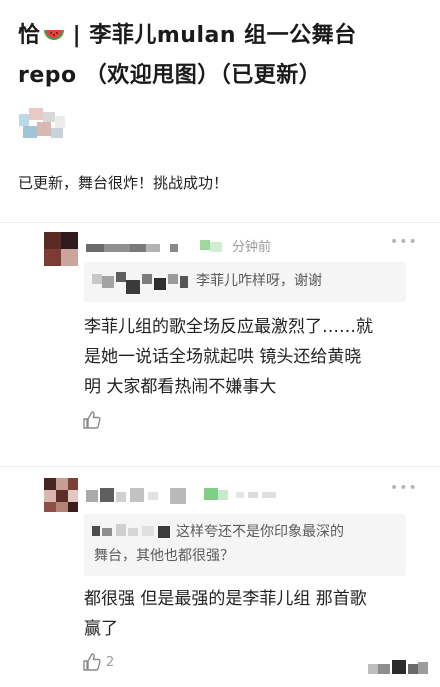 This screenshot has height=687, width=440. Describe the element at coordinates (254, 614) in the screenshot. I see `comment-text: 都很强 但是最强的是李菲儿组 那首歌 赢了` at that location.